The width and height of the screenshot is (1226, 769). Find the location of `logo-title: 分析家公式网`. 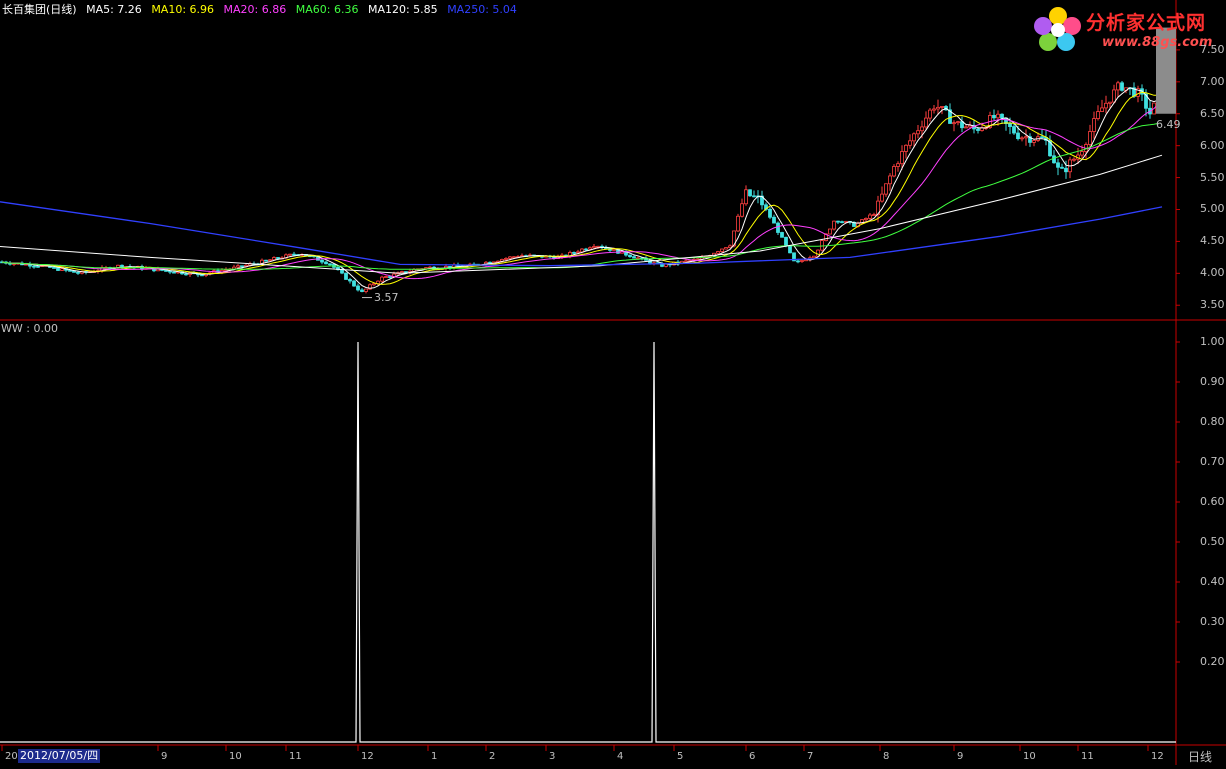

logo-title: 分析家公式网 is located at coordinates (1146, 23).